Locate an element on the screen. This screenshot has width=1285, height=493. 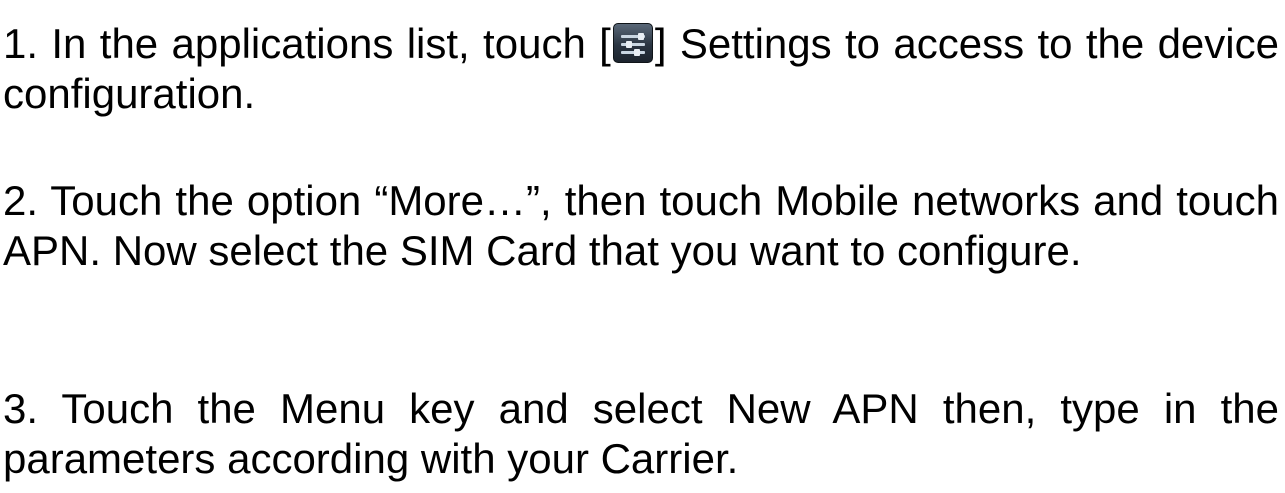
step-1-text-before-icon: 1. In the applications list, touch [ is located at coordinates (307, 43).